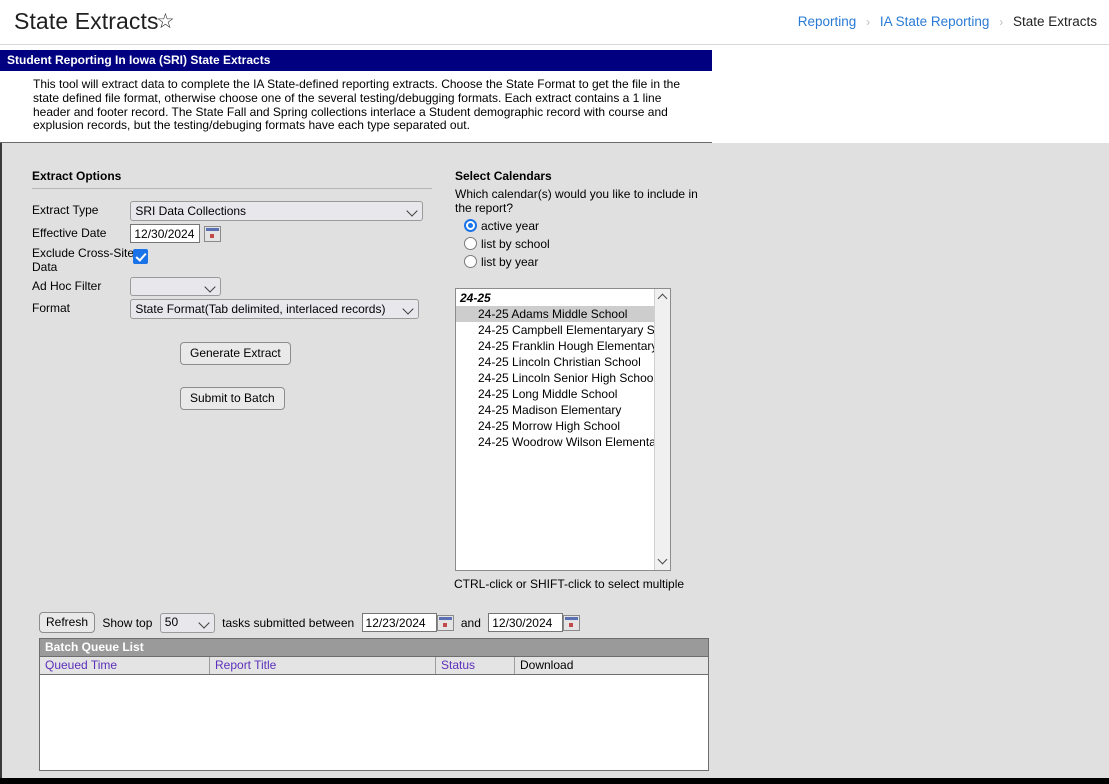 Image resolution: width=1109 pixels, height=784 pixels. Describe the element at coordinates (510, 262) in the screenshot. I see `radio-list-by-year-label: list by year` at that location.